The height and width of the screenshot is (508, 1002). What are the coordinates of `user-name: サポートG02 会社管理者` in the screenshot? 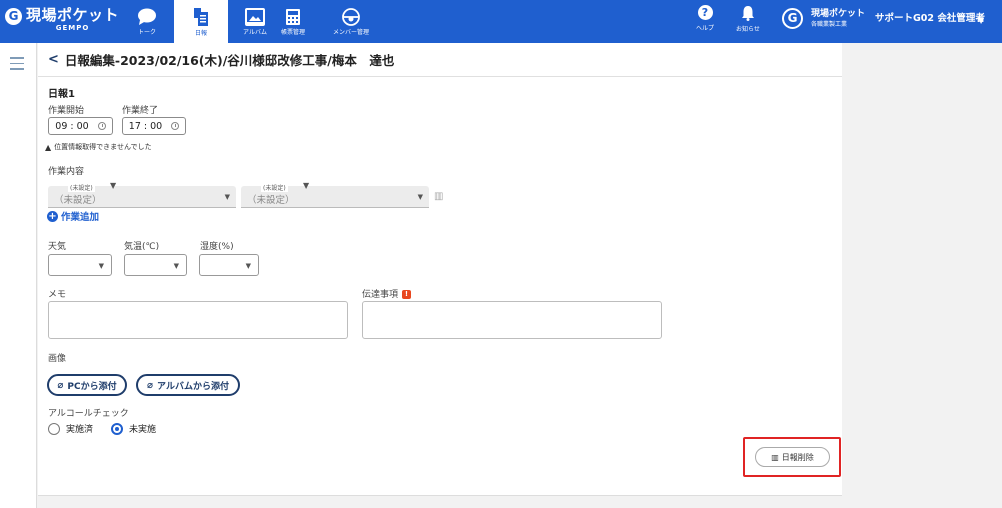 It's located at (930, 17).